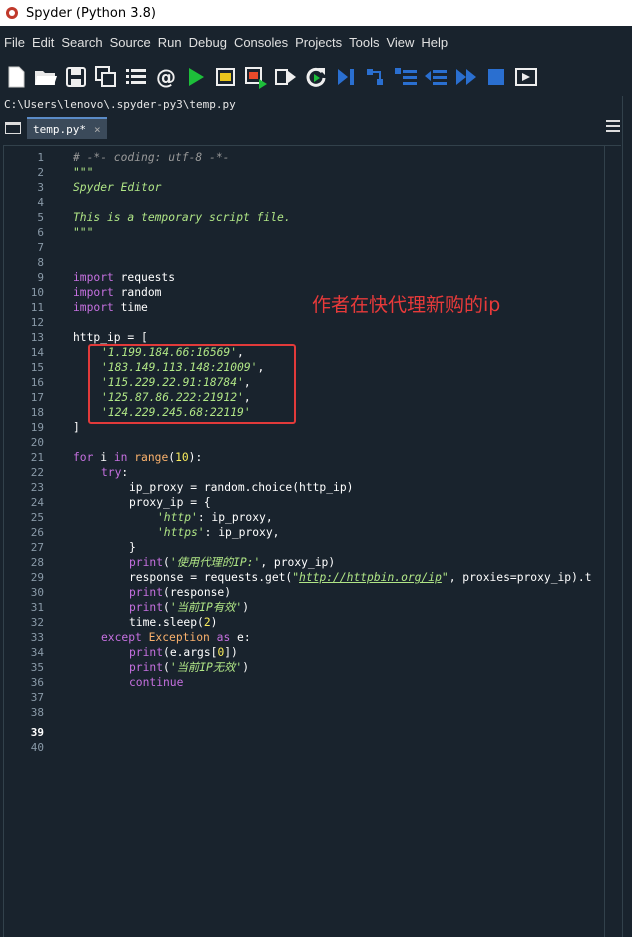 The height and width of the screenshot is (937, 632). What do you see at coordinates (37, 367) in the screenshot?
I see `line-number: 15` at bounding box center [37, 367].